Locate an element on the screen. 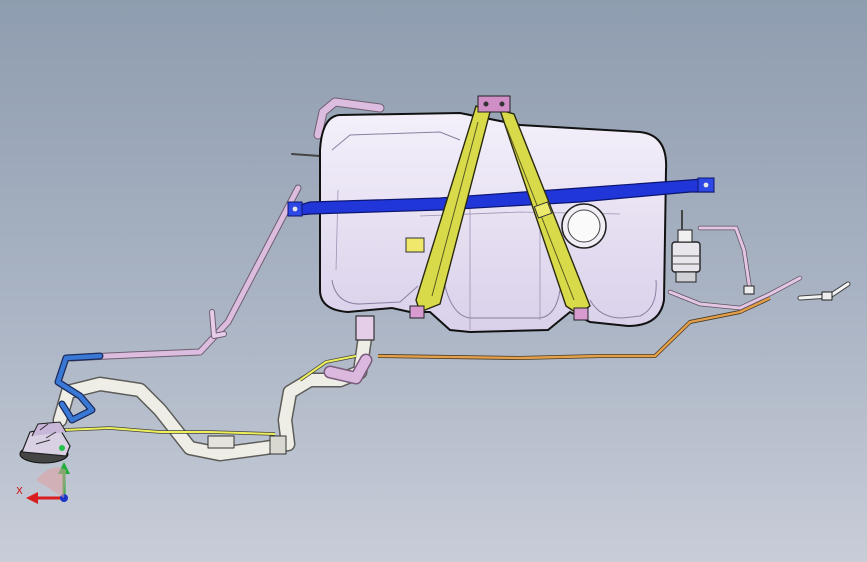 Image resolution: width=867 pixels, height=562 pixels. x-axis-label: X is located at coordinates (19, 491).